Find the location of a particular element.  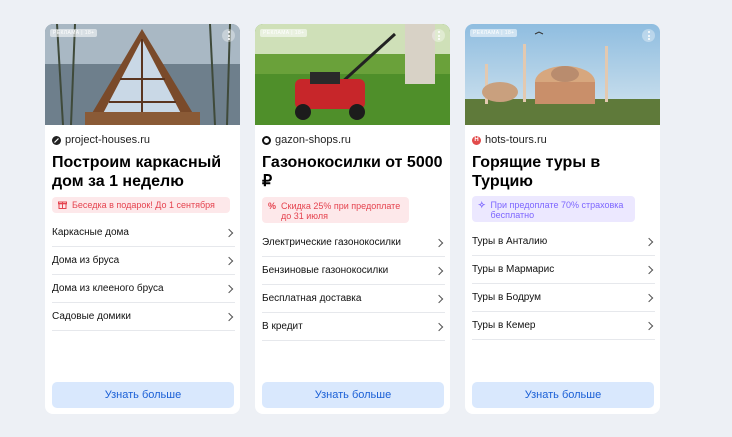

sitelink: Дома из бруса is located at coordinates (143, 261).